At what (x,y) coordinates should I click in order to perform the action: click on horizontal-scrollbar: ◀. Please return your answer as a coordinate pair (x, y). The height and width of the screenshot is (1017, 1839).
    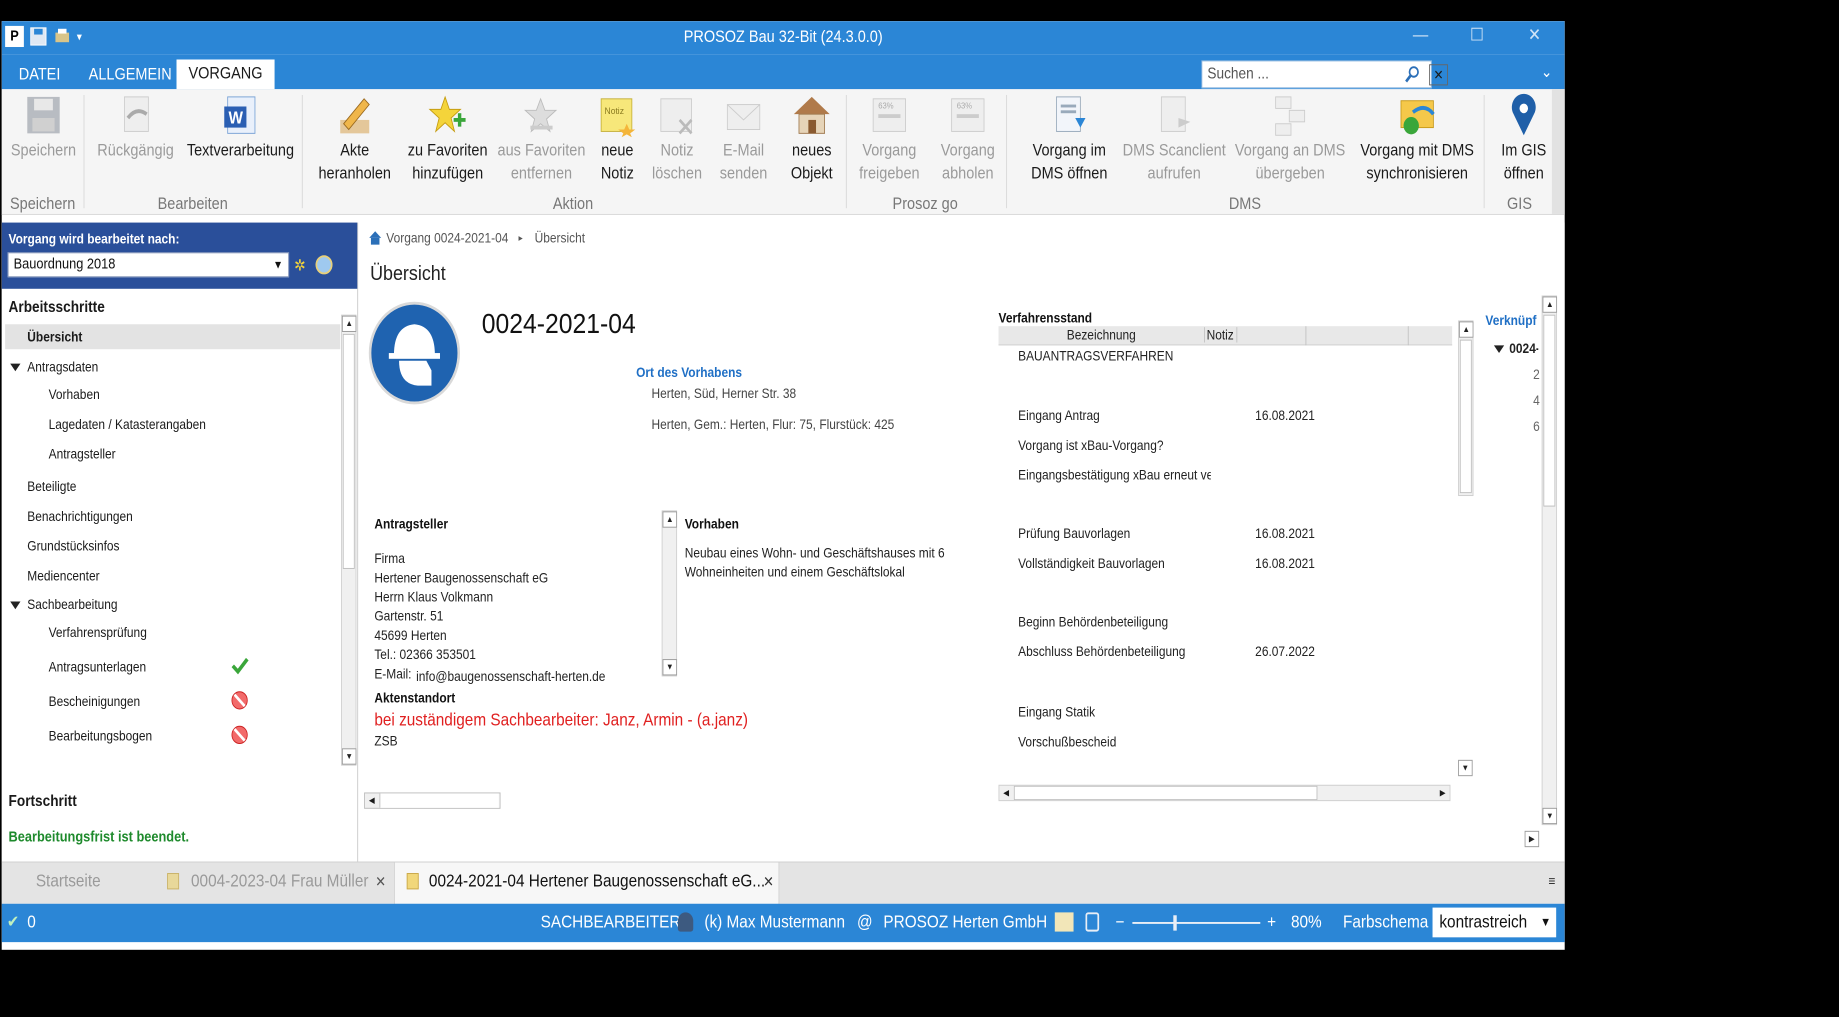
    Looking at the image, I should click on (432, 800).